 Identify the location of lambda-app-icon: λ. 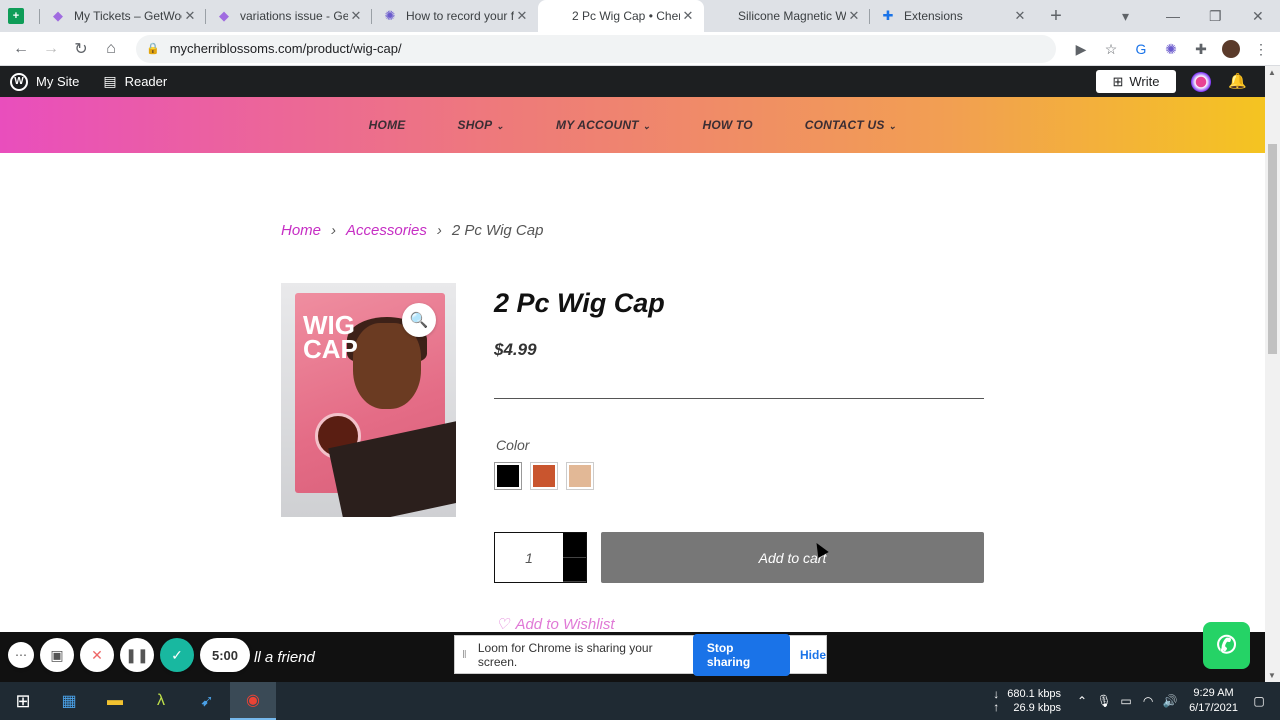
(161, 701).